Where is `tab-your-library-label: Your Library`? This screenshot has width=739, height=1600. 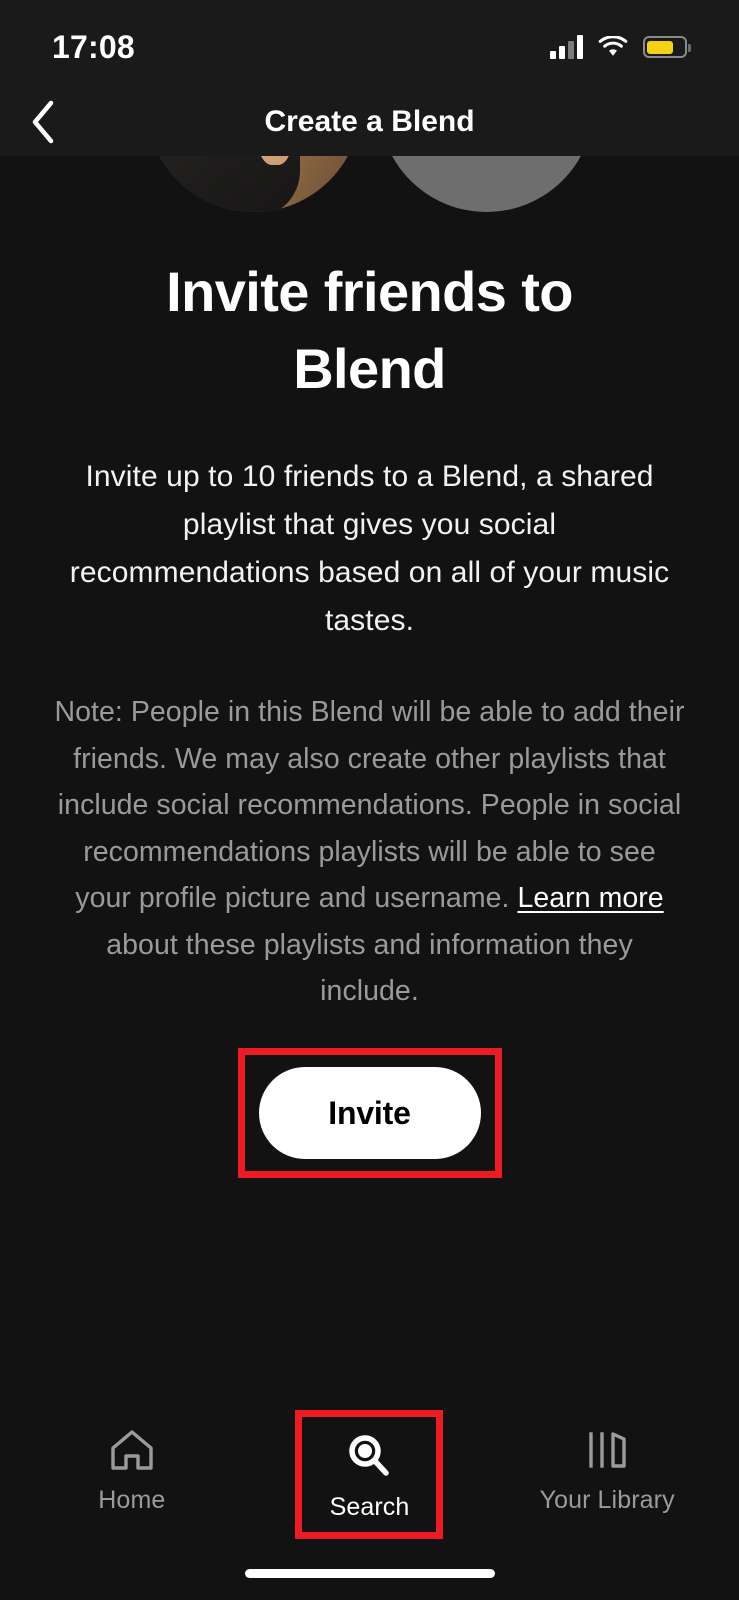 tab-your-library-label: Your Library is located at coordinates (607, 1500).